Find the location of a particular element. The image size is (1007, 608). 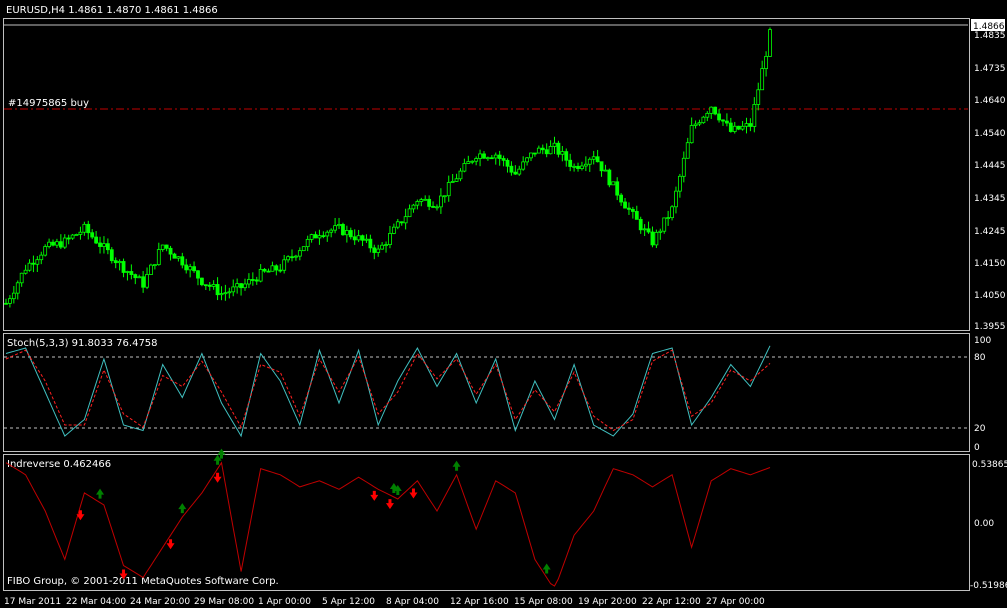

price-tick: 1.4150 is located at coordinates (990, 264).